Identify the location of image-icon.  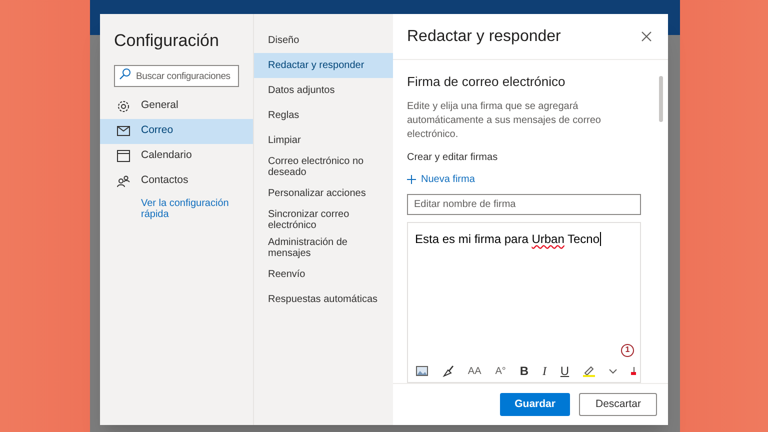
(422, 371).